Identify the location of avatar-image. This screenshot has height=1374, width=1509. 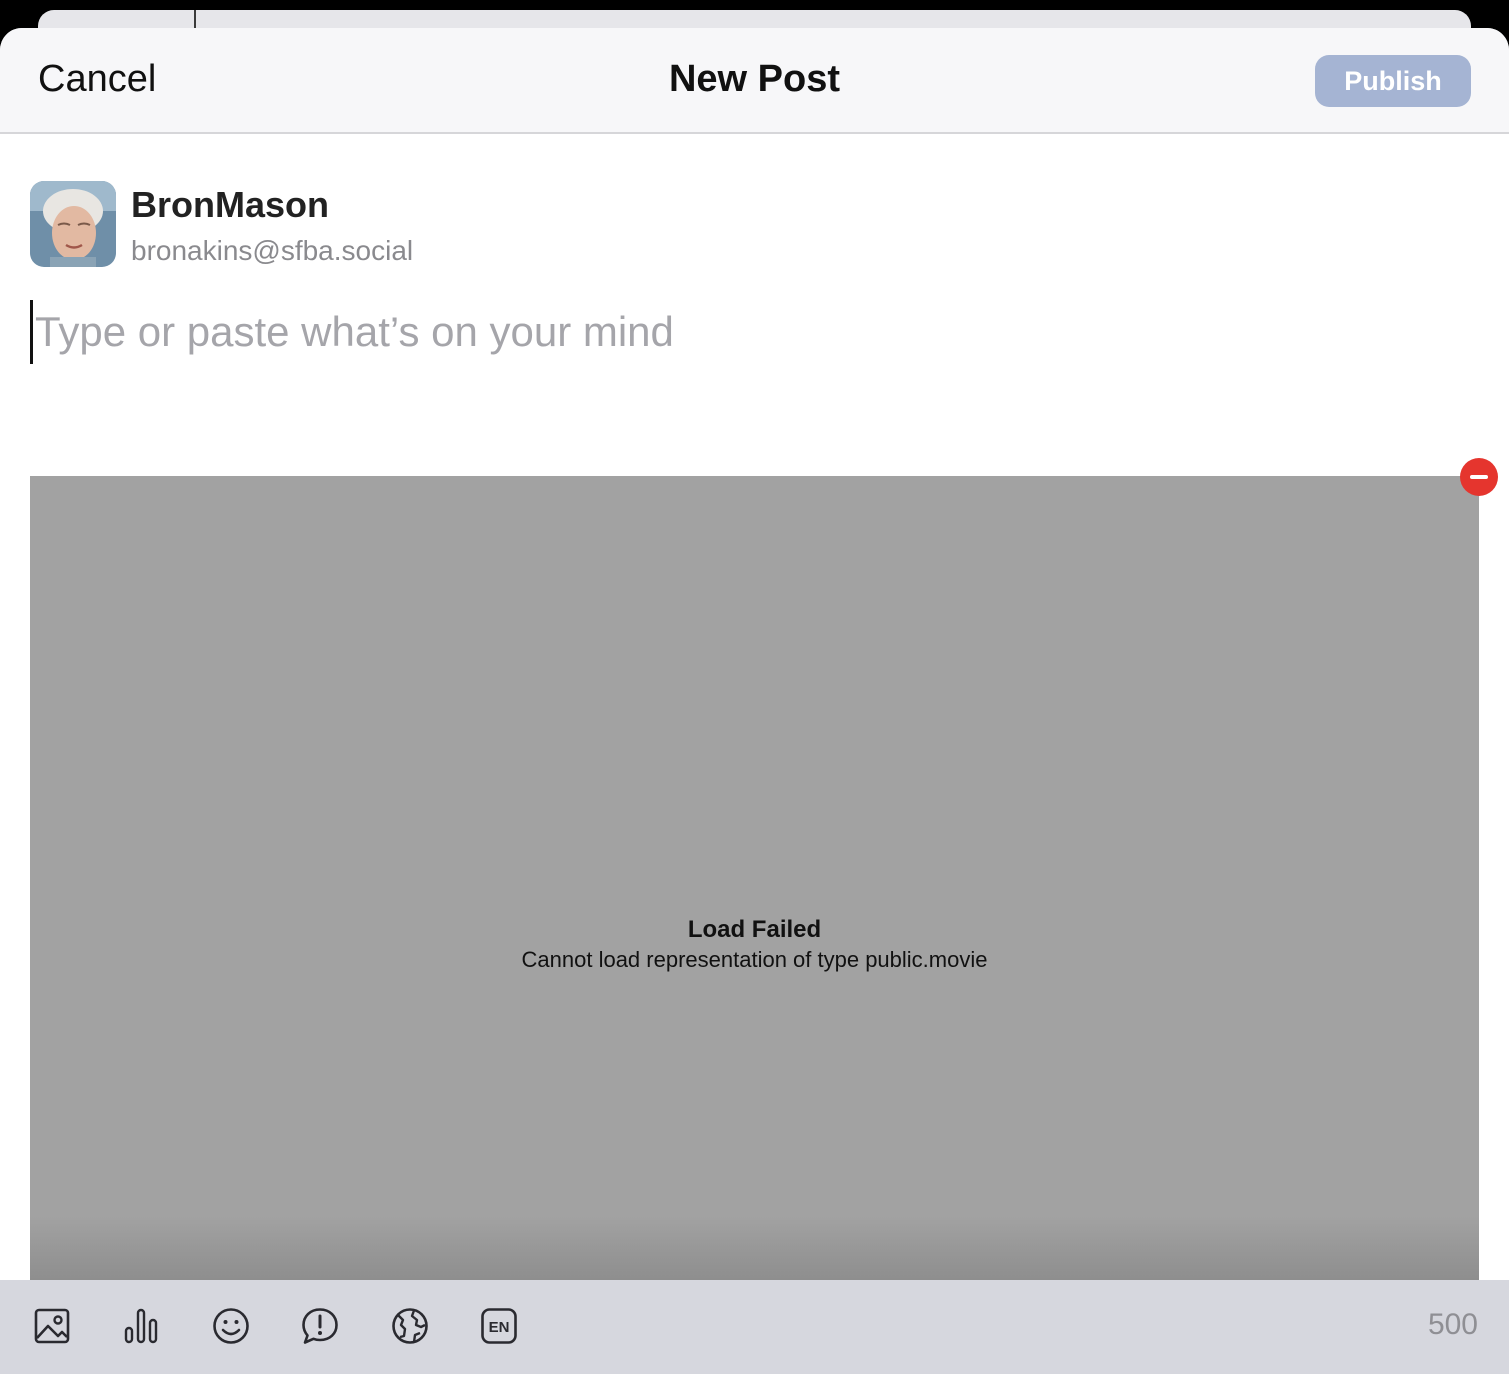
(73, 224).